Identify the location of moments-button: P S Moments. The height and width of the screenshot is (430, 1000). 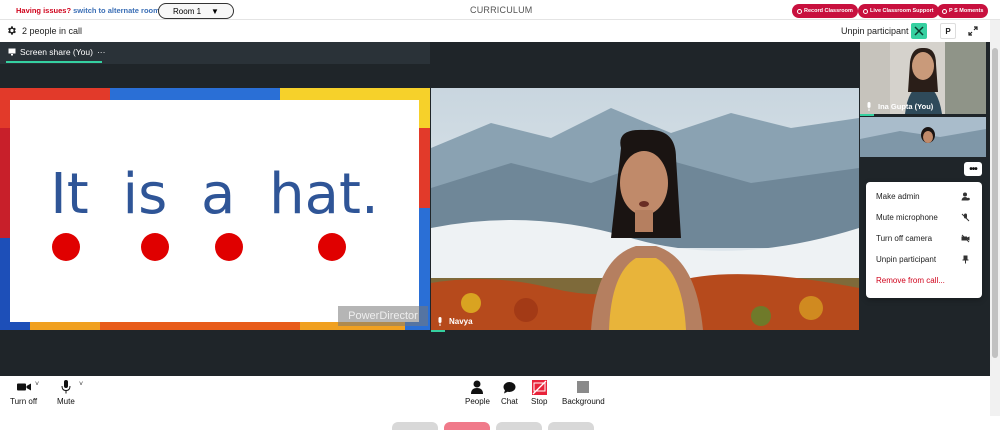
(963, 11).